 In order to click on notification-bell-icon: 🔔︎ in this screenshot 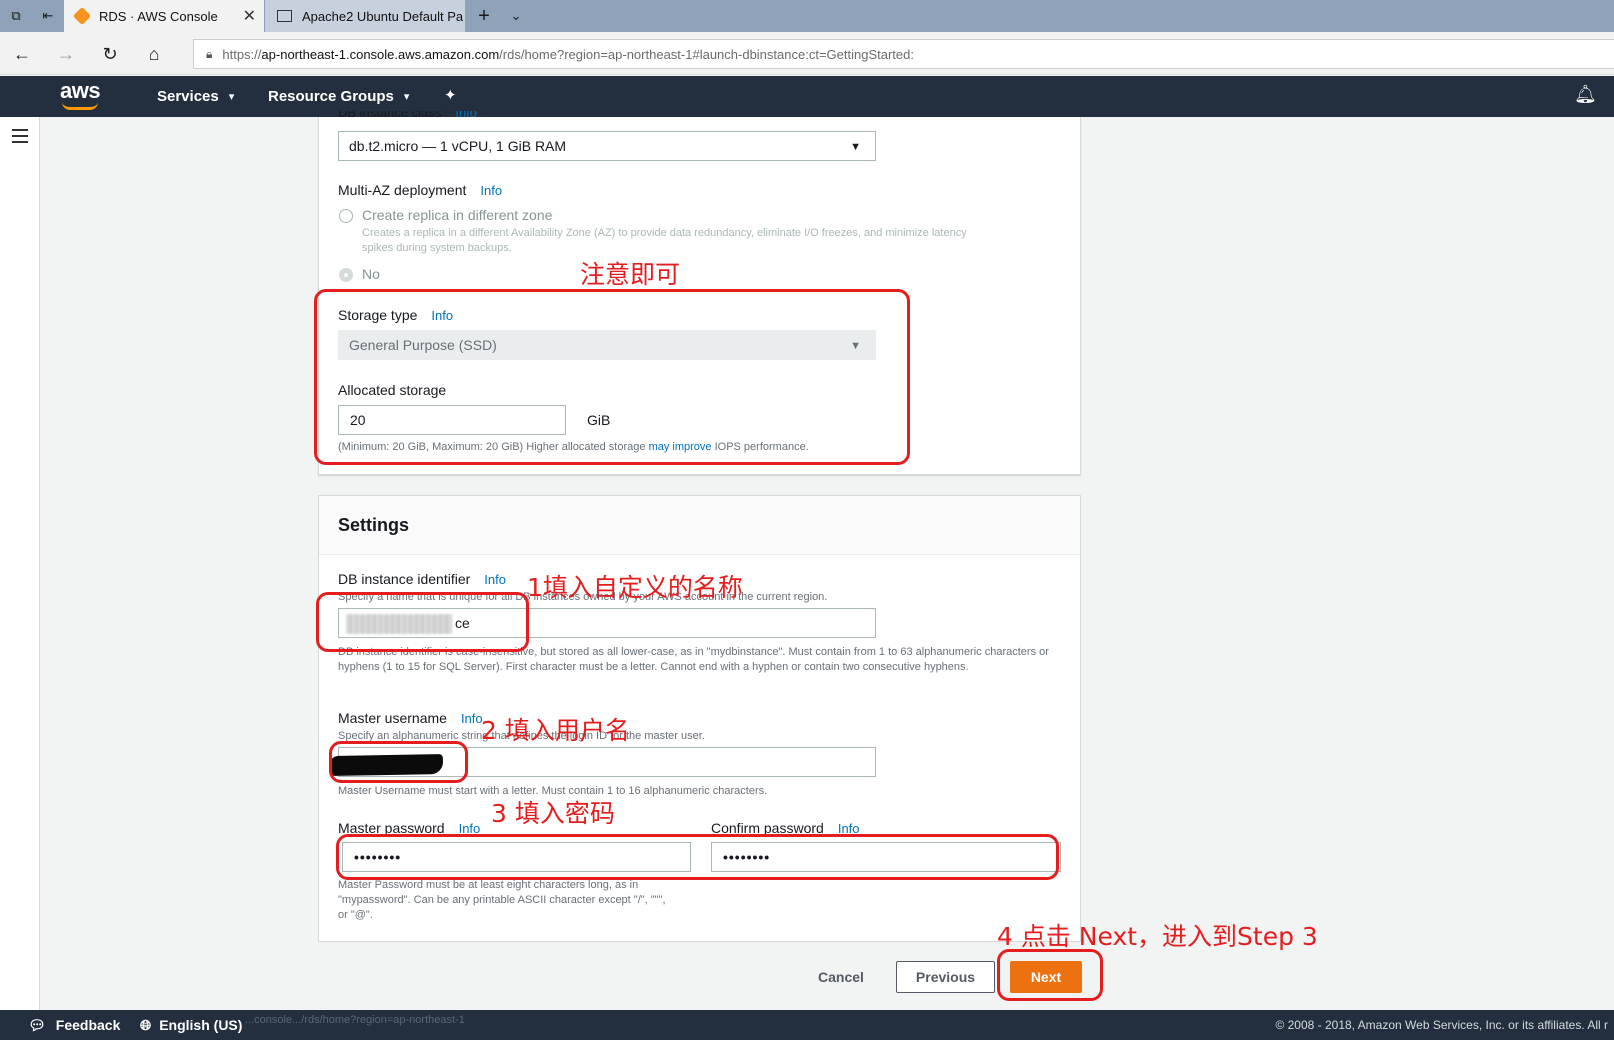, I will do `click(1585, 94)`.